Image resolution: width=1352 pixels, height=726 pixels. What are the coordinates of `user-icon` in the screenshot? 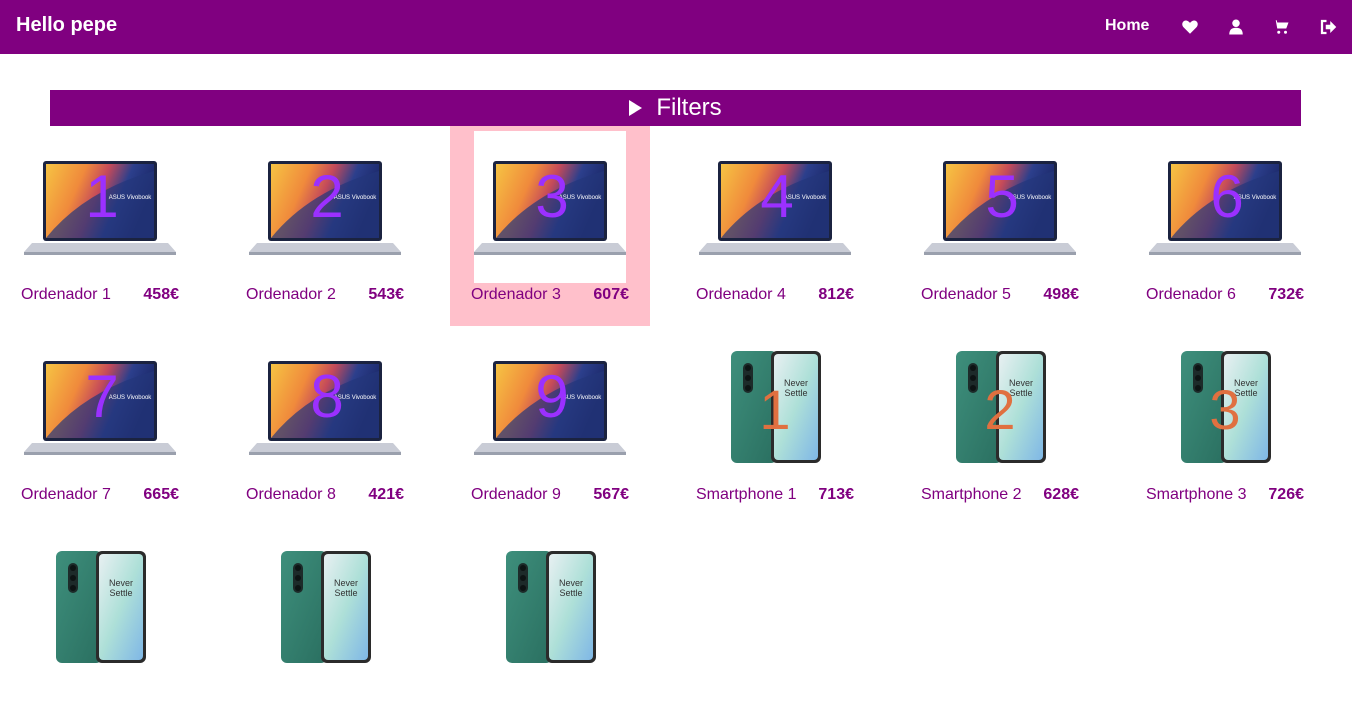 It's located at (1236, 27).